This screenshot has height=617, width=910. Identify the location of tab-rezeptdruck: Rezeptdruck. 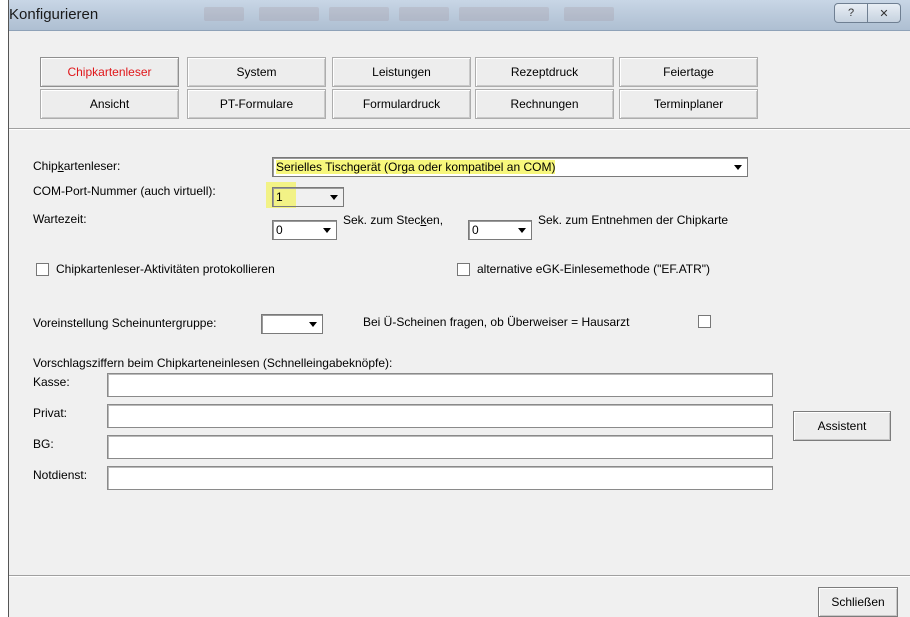
(544, 72).